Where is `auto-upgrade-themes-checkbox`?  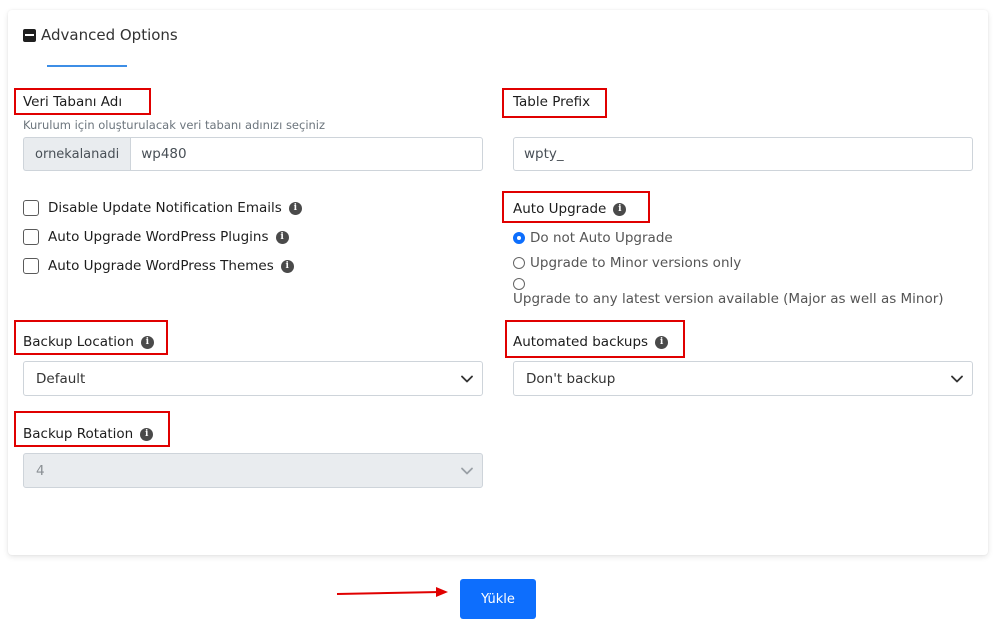 auto-upgrade-themes-checkbox is located at coordinates (31, 266).